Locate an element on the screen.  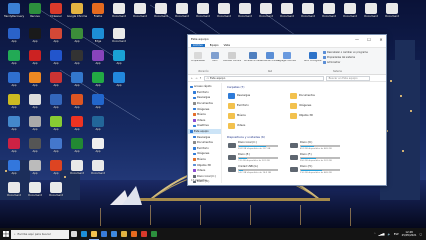
clock: 12:48 25/05/2021 is located at coordinates (409, 234).